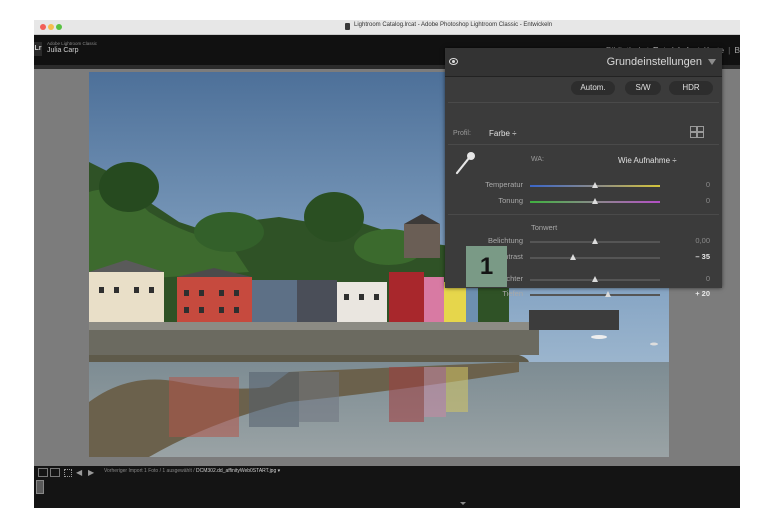  I want to click on hdr-button: HDR, so click(691, 88).